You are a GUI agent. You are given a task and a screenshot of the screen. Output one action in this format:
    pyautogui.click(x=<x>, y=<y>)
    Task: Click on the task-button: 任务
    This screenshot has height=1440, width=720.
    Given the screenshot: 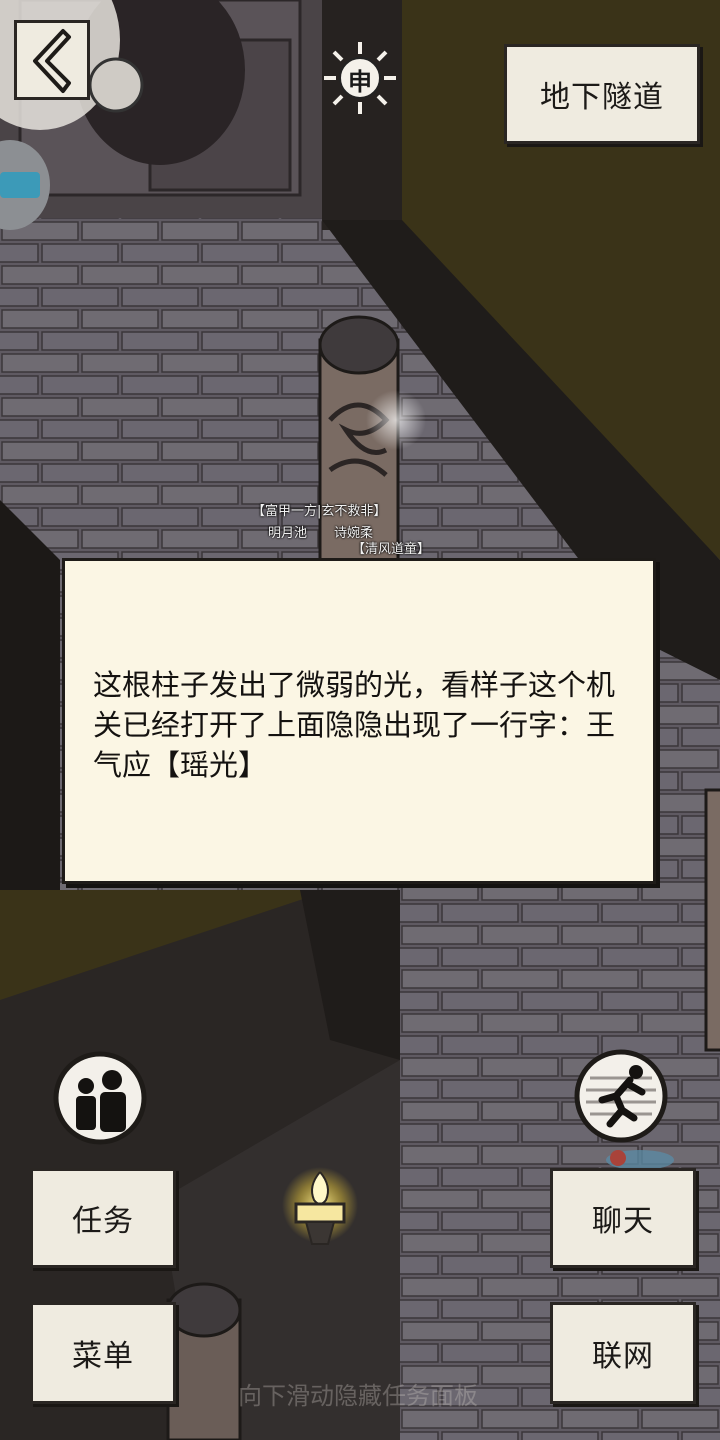 What is the action you would take?
    pyautogui.click(x=103, y=1218)
    